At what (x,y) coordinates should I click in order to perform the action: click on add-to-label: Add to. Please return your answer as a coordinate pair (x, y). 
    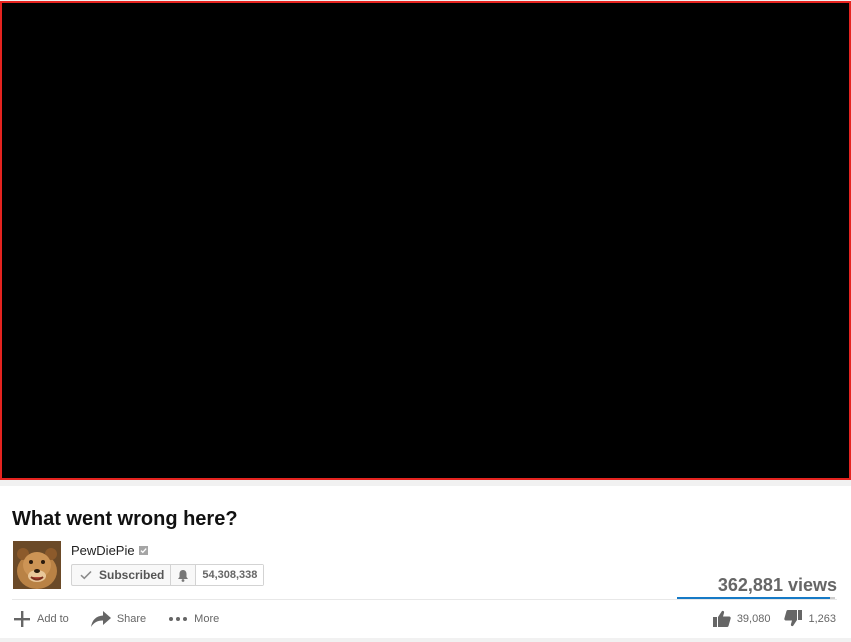
    Looking at the image, I should click on (53, 619).